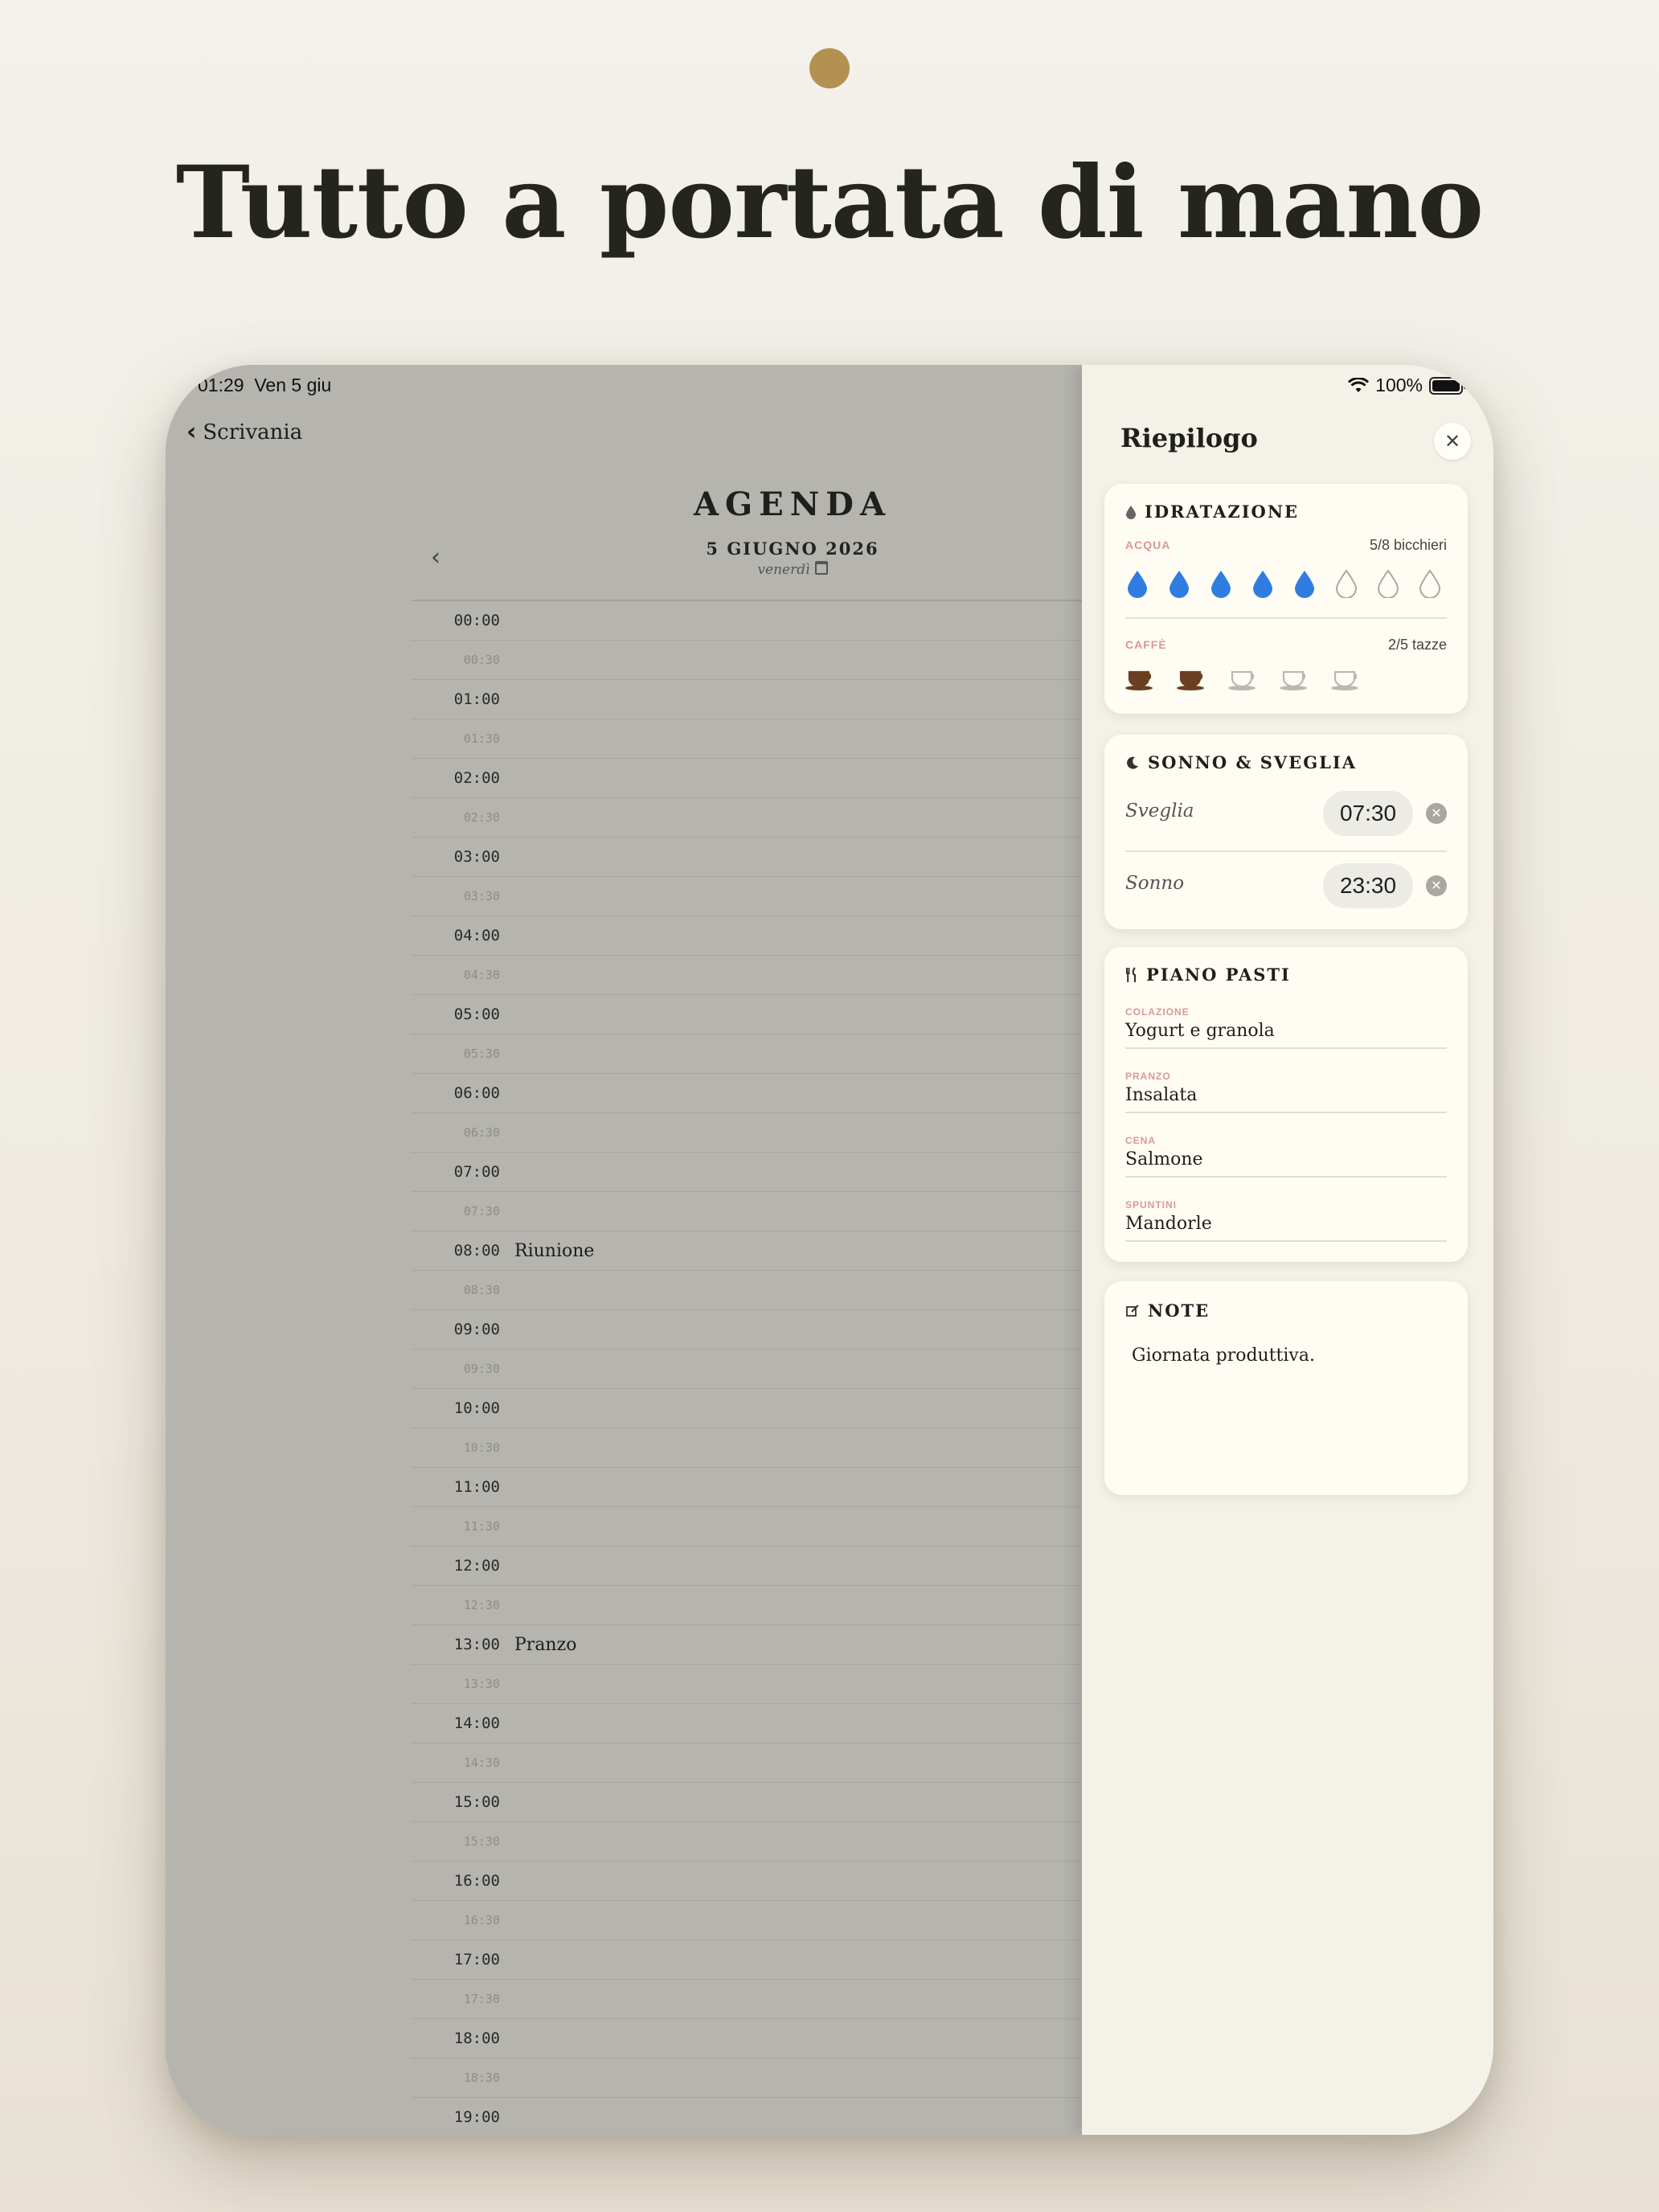  Describe the element at coordinates (792, 549) in the screenshot. I see `agenda-date: 5 GIUGNO 2026` at that location.